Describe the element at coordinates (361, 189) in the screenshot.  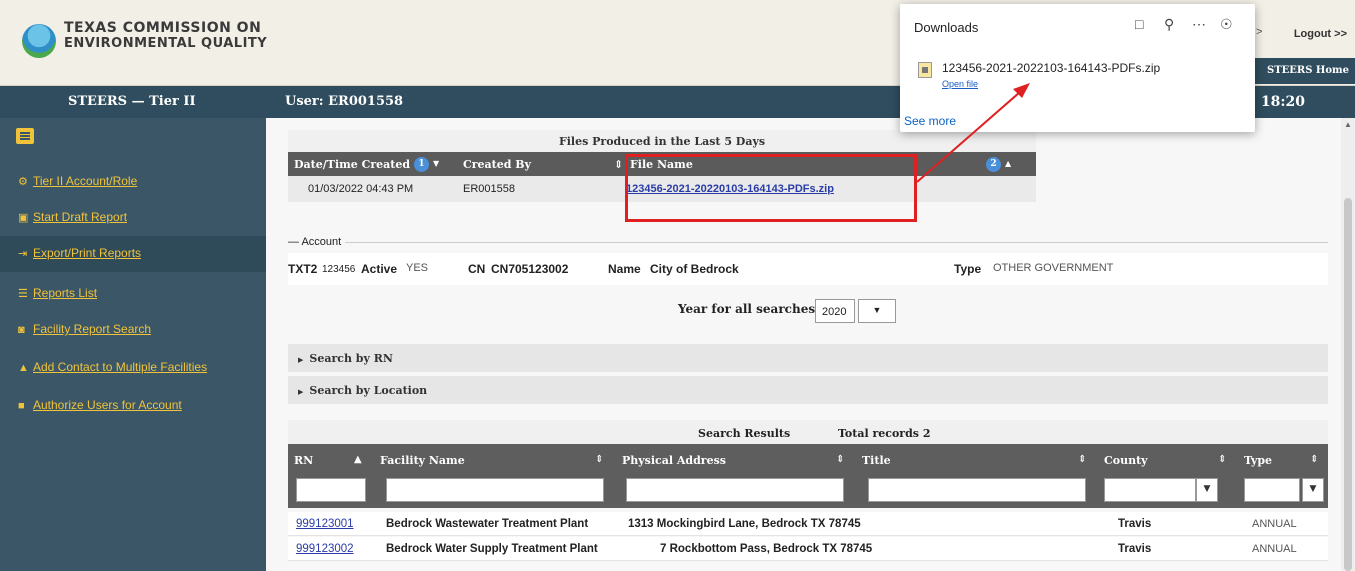
I see `file-date: 01/03/2022 04:43 PM` at that location.